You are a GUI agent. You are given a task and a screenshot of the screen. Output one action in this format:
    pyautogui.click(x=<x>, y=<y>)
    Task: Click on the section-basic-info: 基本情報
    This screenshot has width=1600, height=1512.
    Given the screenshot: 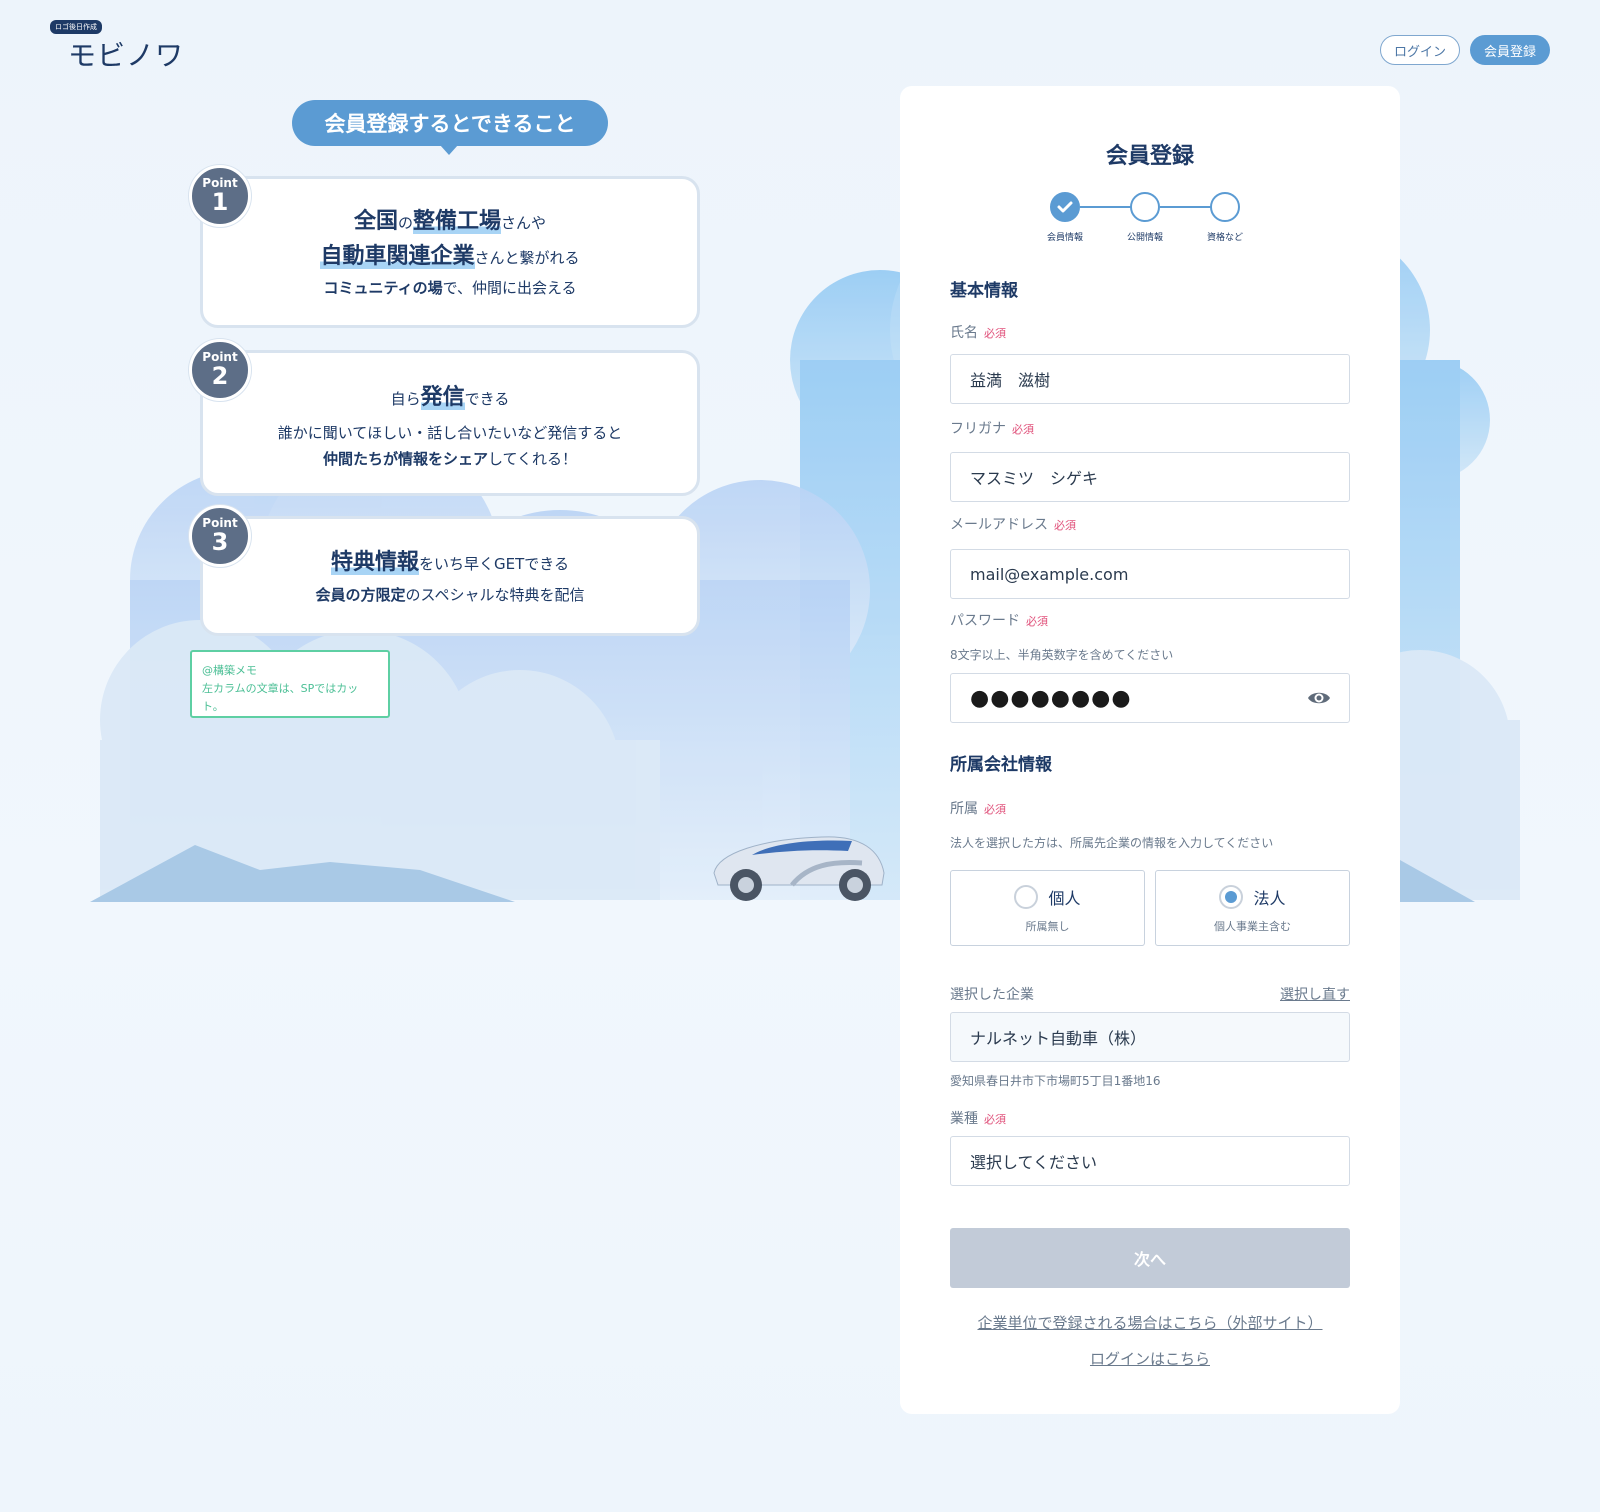 What is the action you would take?
    pyautogui.click(x=984, y=291)
    